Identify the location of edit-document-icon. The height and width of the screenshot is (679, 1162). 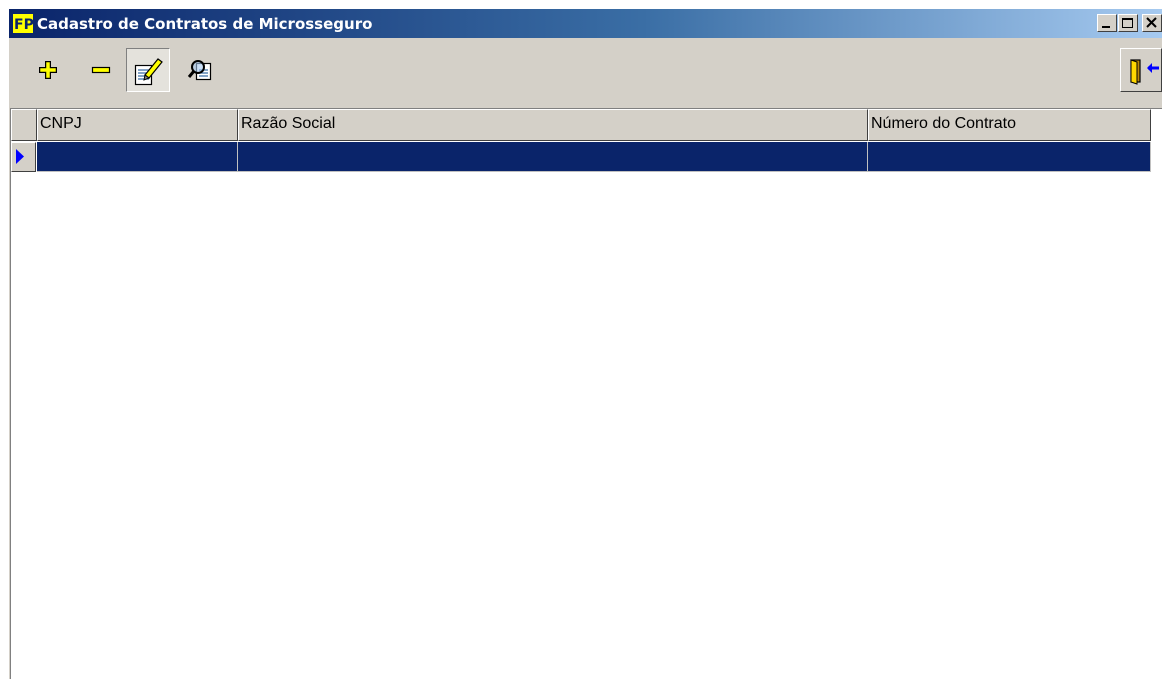
(148, 72).